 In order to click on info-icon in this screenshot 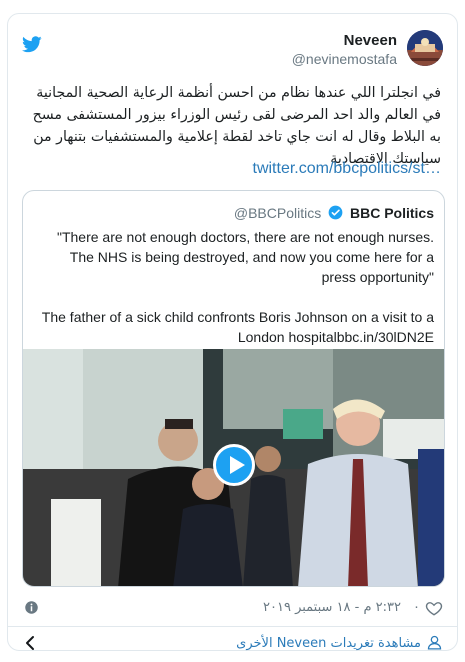, I will do `click(31, 607)`.